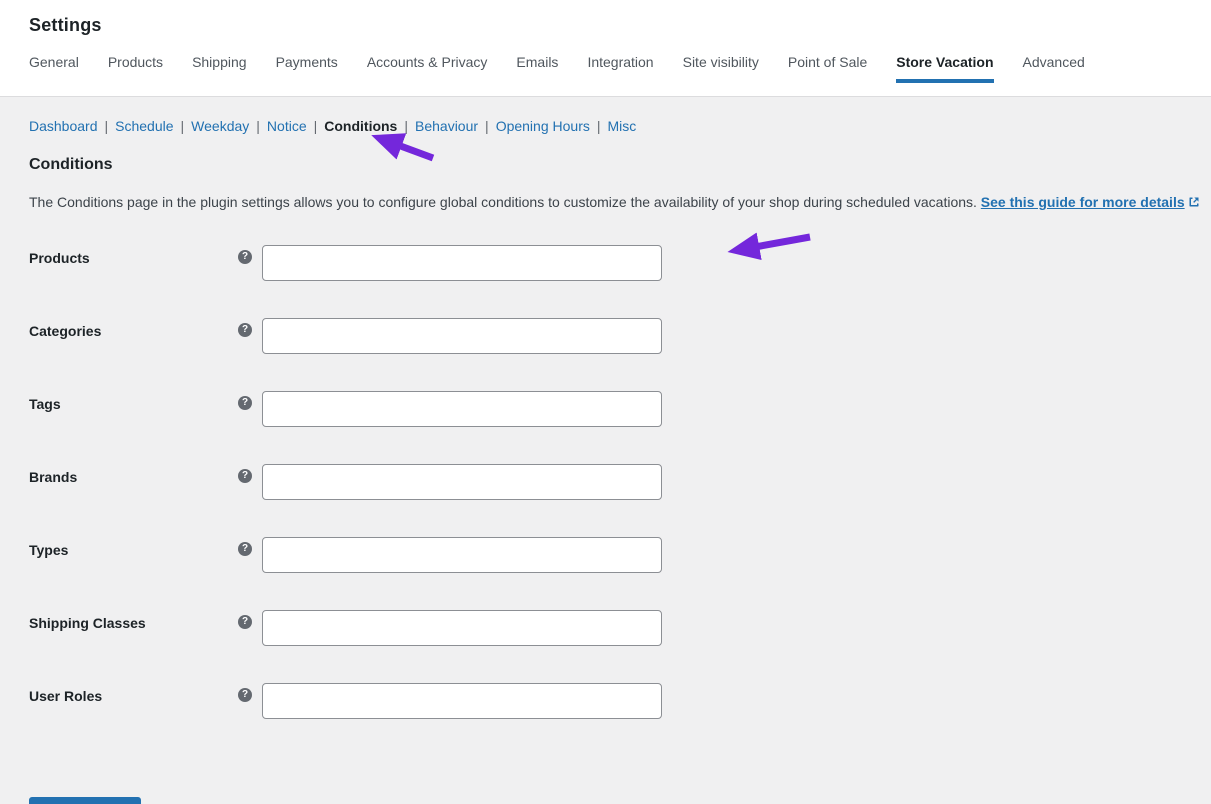  Describe the element at coordinates (543, 126) in the screenshot. I see `subnav-item-opening-hours: Opening Hours` at that location.